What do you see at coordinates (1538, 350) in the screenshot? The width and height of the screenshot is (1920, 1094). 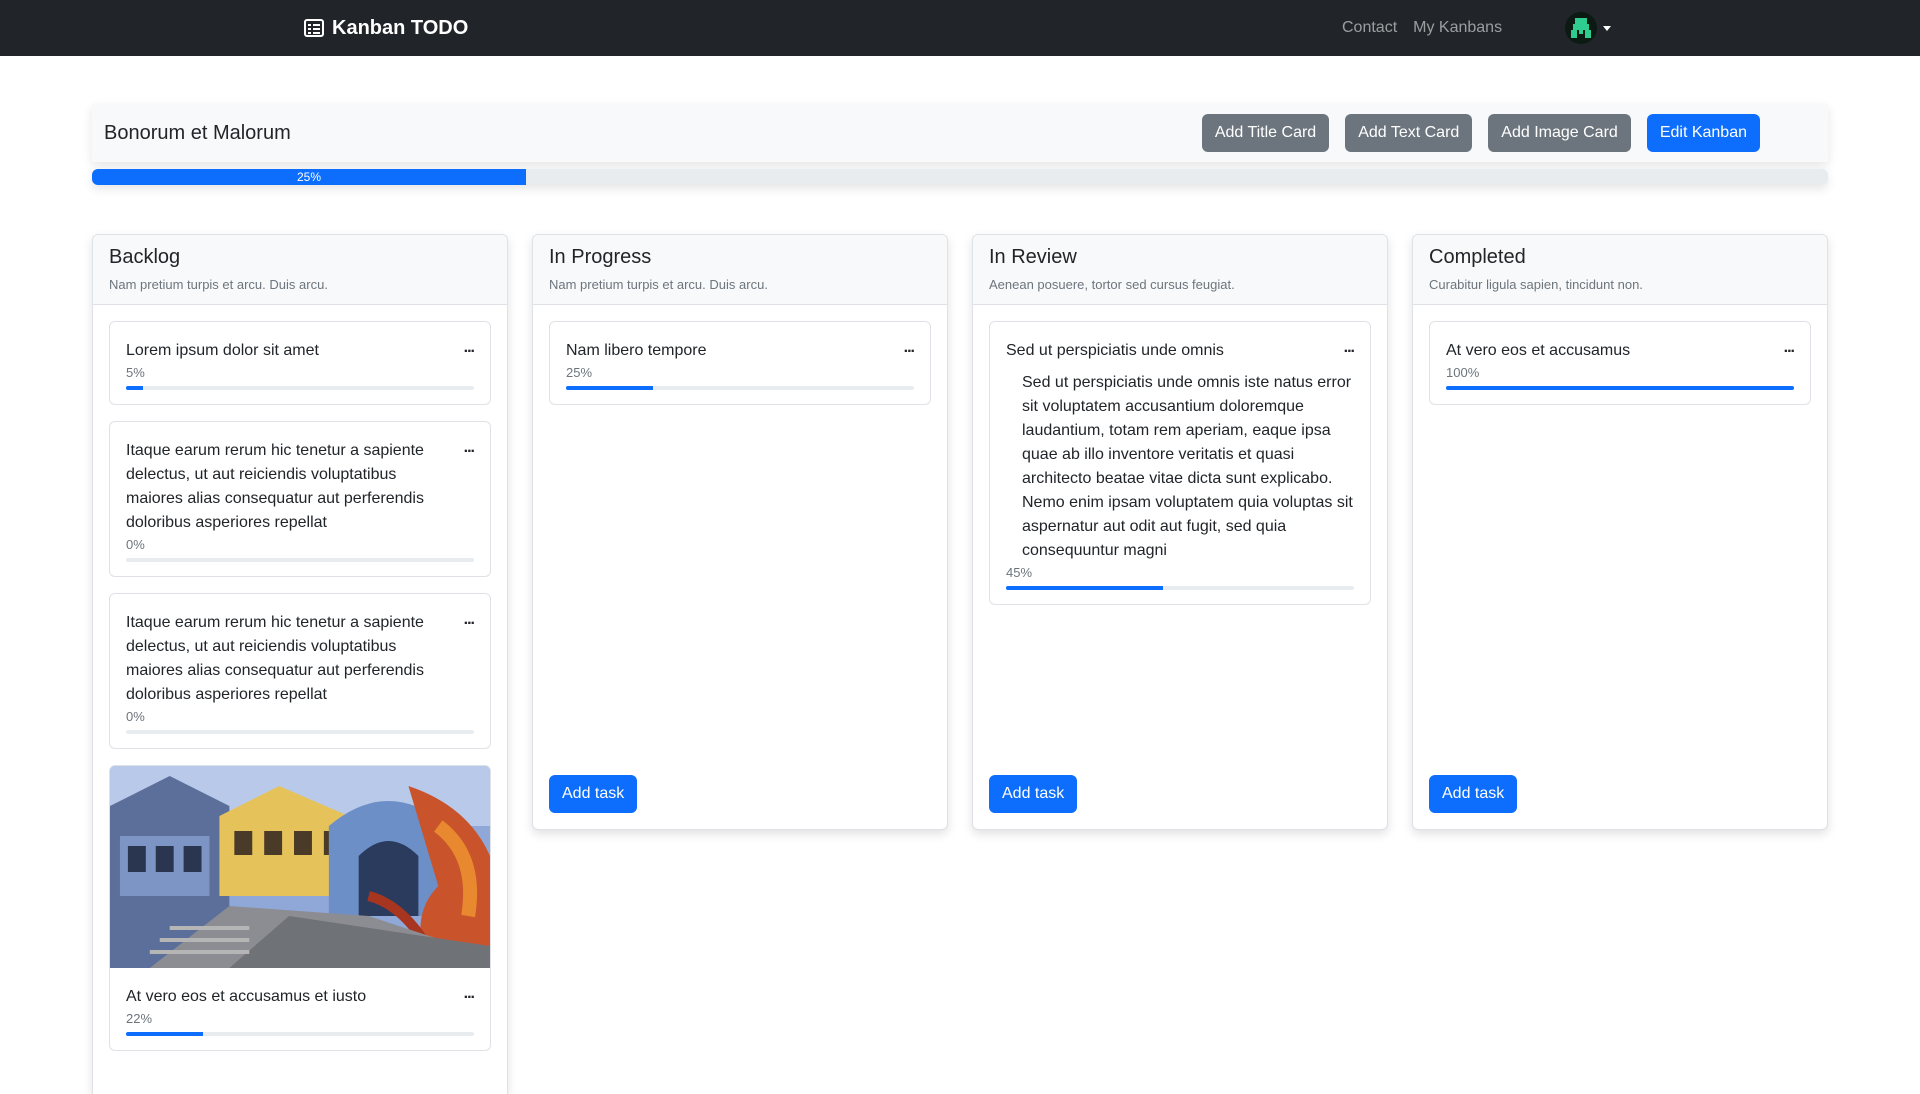 I see `card-title: At vero eos et accusamus` at bounding box center [1538, 350].